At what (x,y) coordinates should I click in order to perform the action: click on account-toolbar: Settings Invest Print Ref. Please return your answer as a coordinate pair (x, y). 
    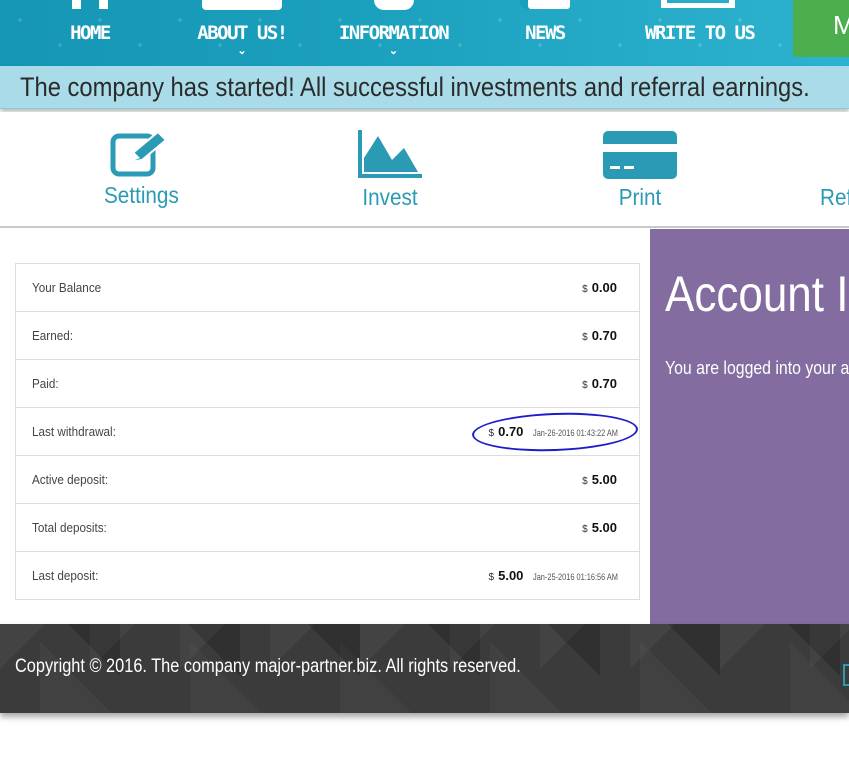
    Looking at the image, I should click on (424, 170).